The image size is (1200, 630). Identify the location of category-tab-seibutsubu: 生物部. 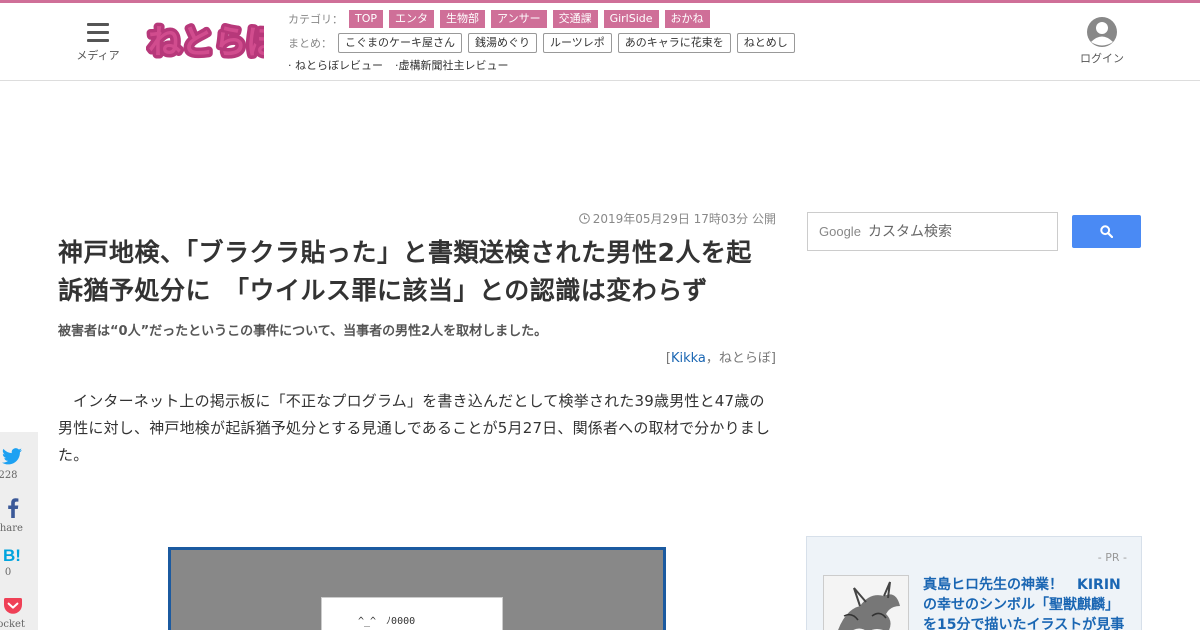
(463, 19).